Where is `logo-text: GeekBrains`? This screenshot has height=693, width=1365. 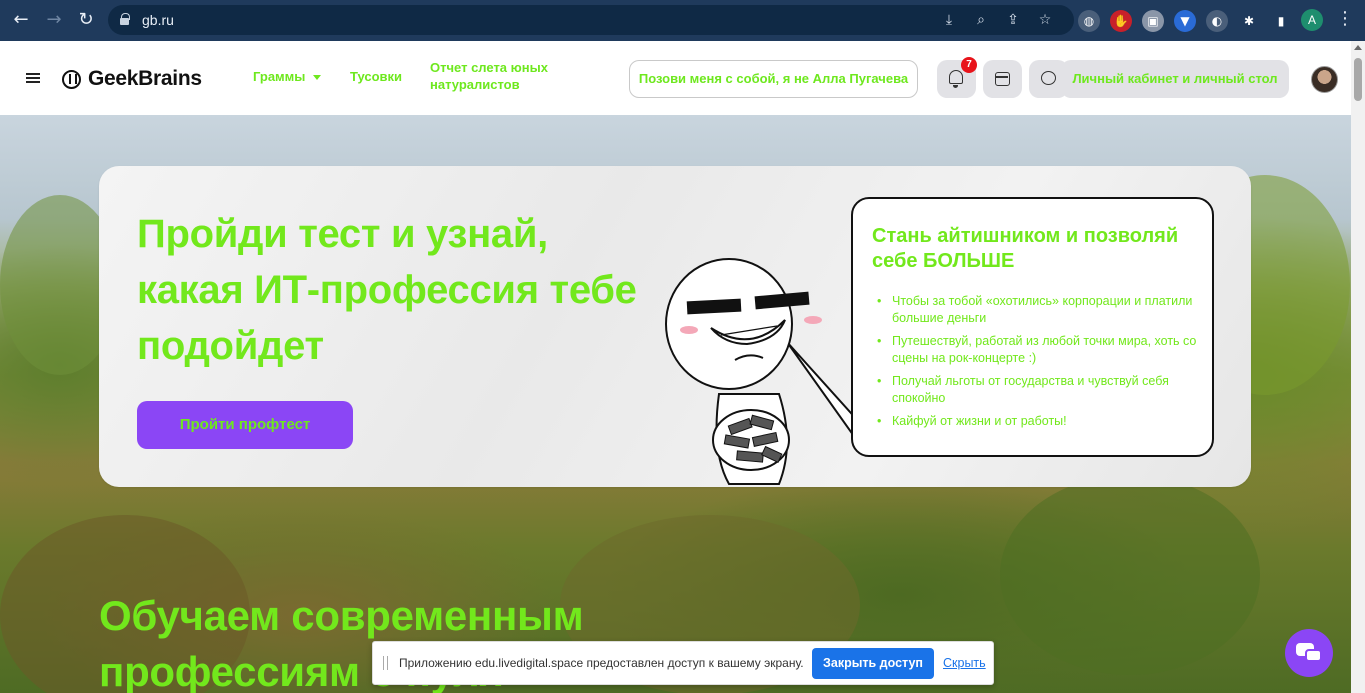
logo-text: GeekBrains is located at coordinates (145, 78).